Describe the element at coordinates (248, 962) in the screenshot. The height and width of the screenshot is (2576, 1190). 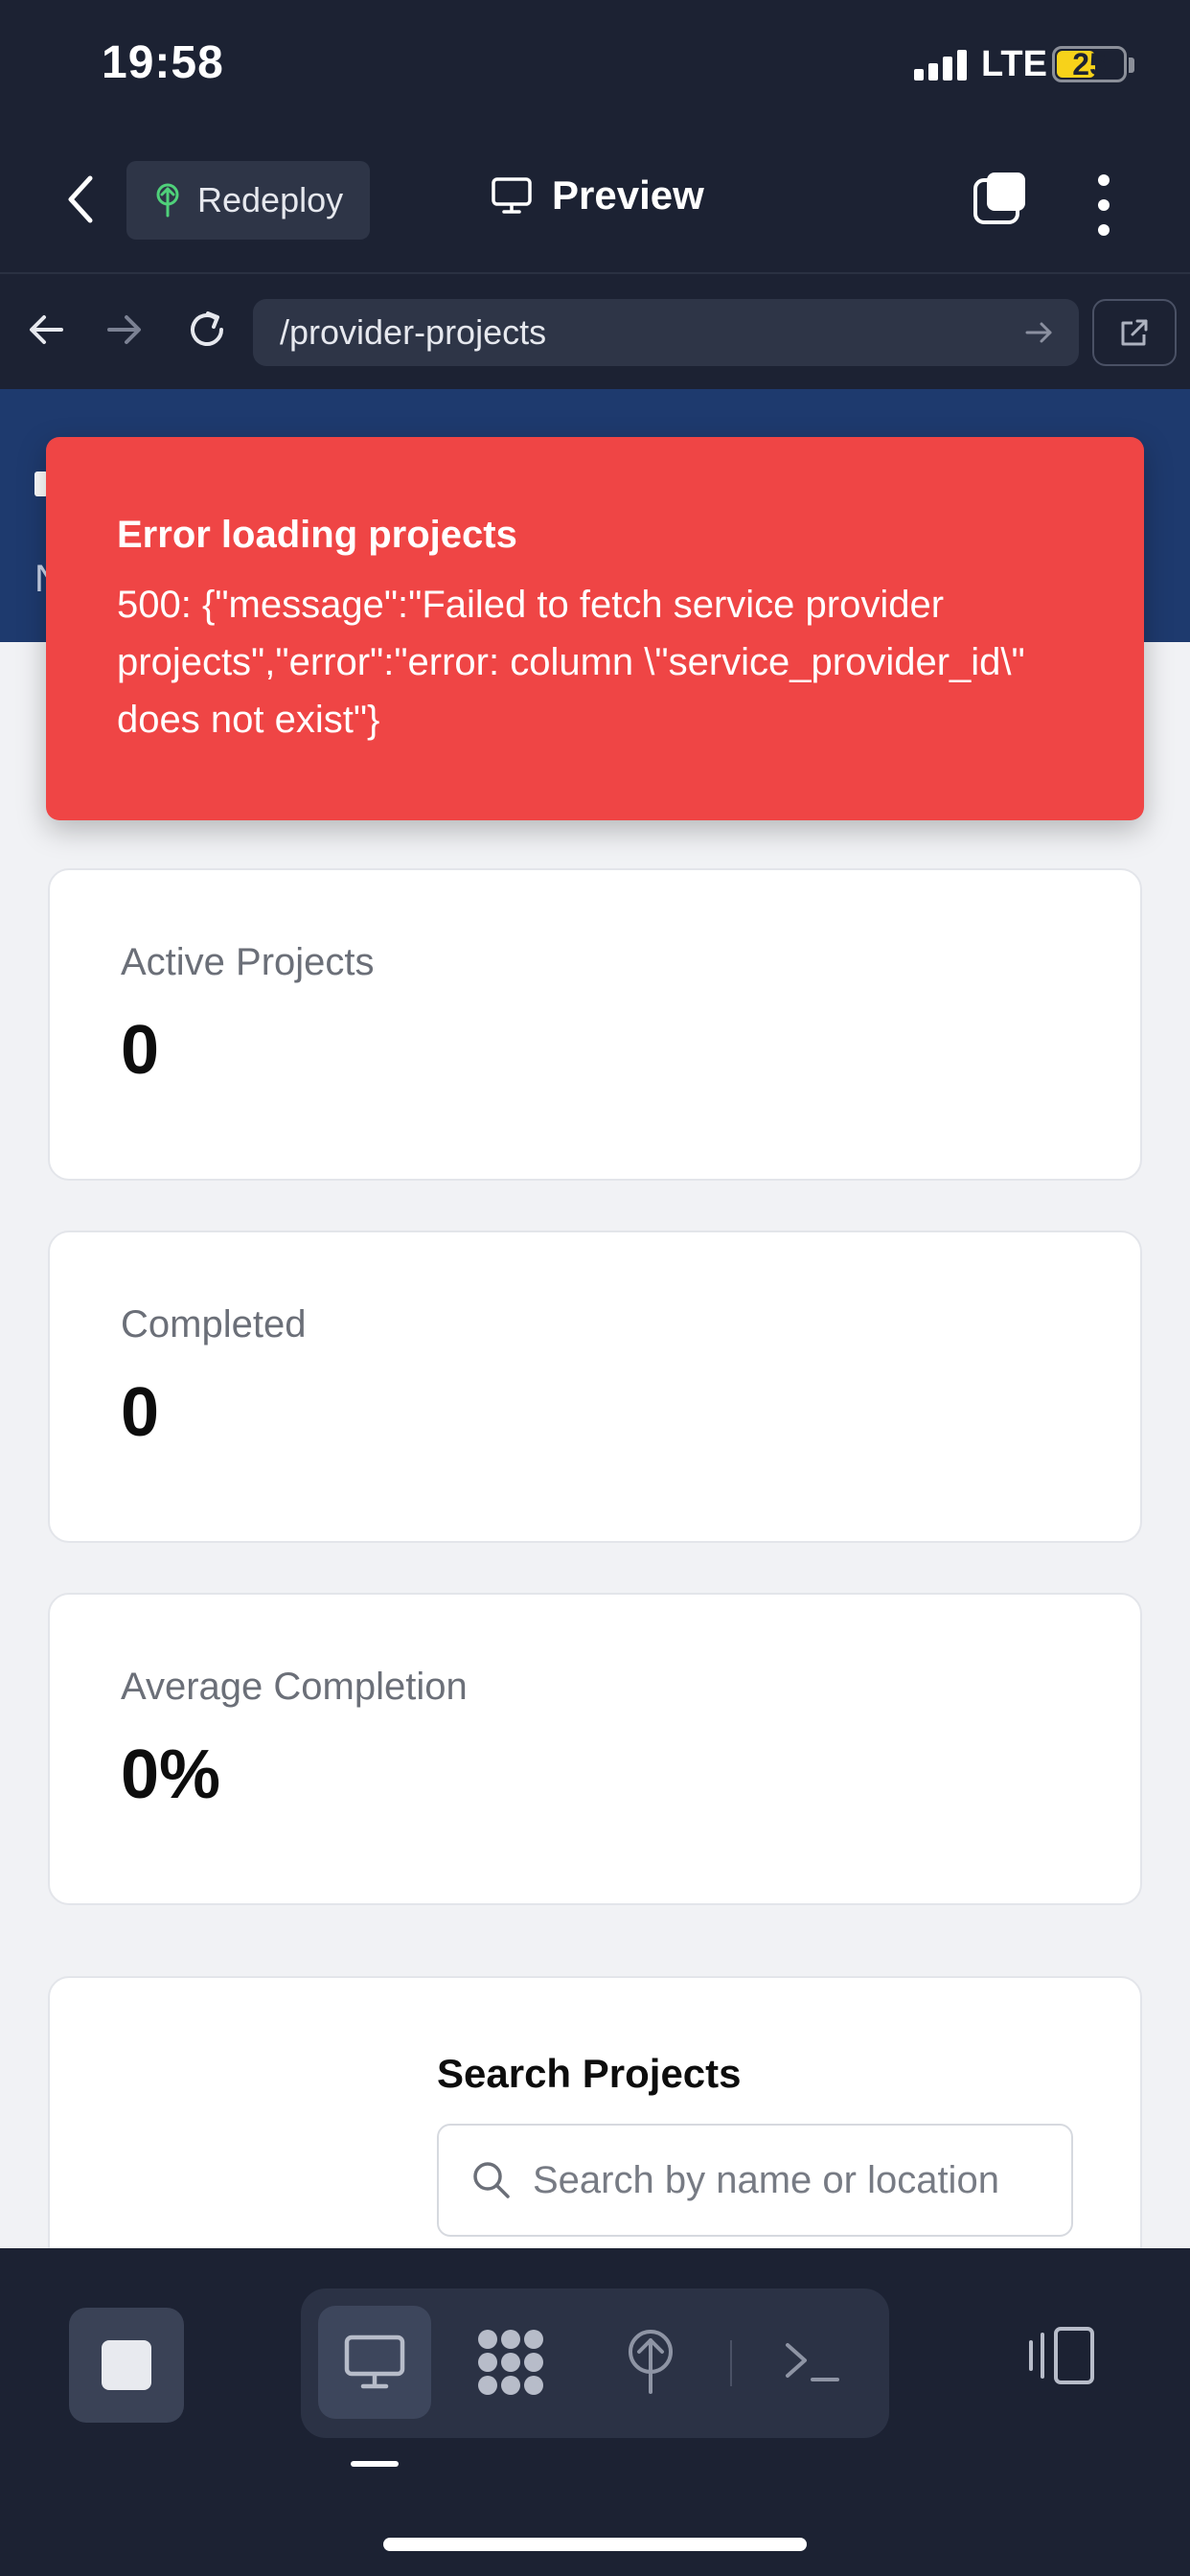
I see `stat-label: Active Projects` at that location.